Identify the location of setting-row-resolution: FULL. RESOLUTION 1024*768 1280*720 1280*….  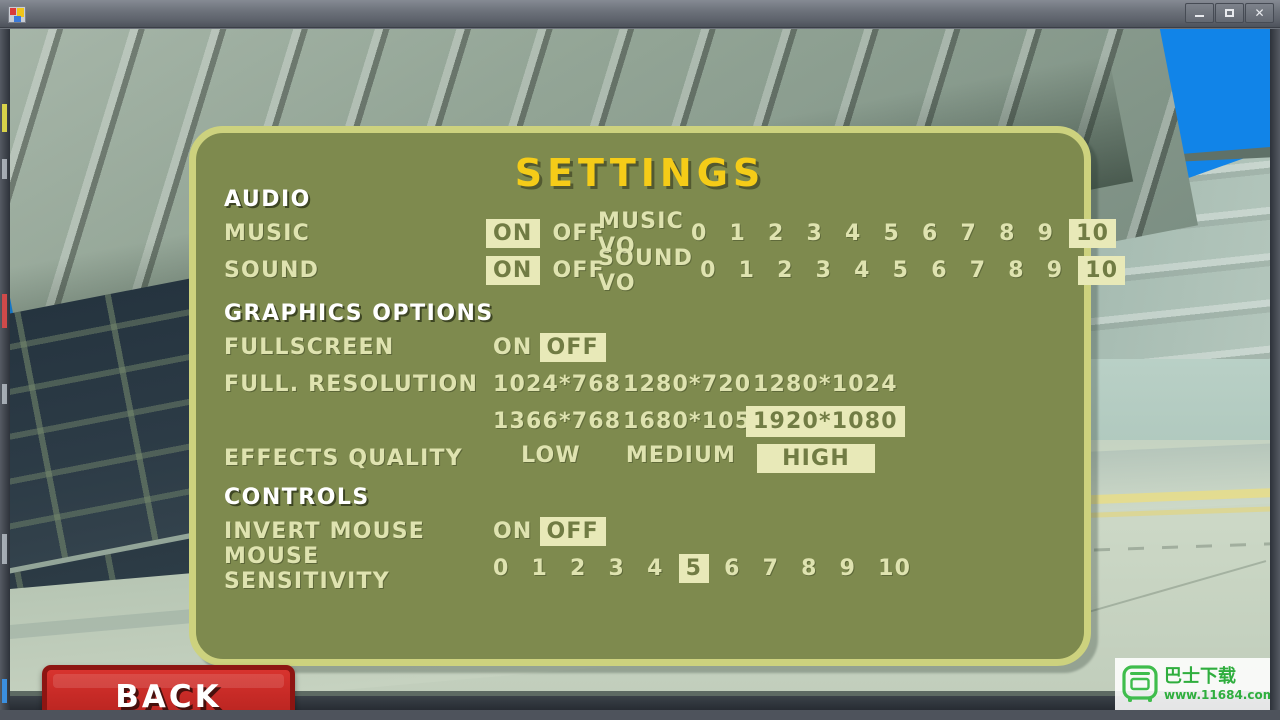
(644, 384).